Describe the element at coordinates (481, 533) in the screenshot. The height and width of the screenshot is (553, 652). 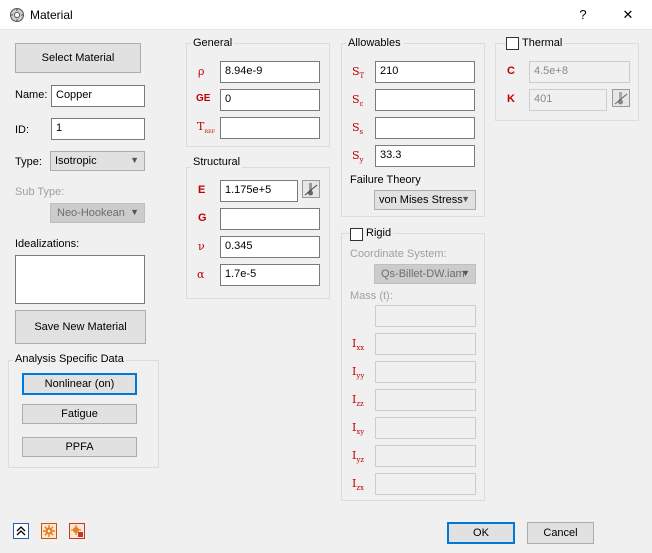
I see `ok-button: OK` at that location.